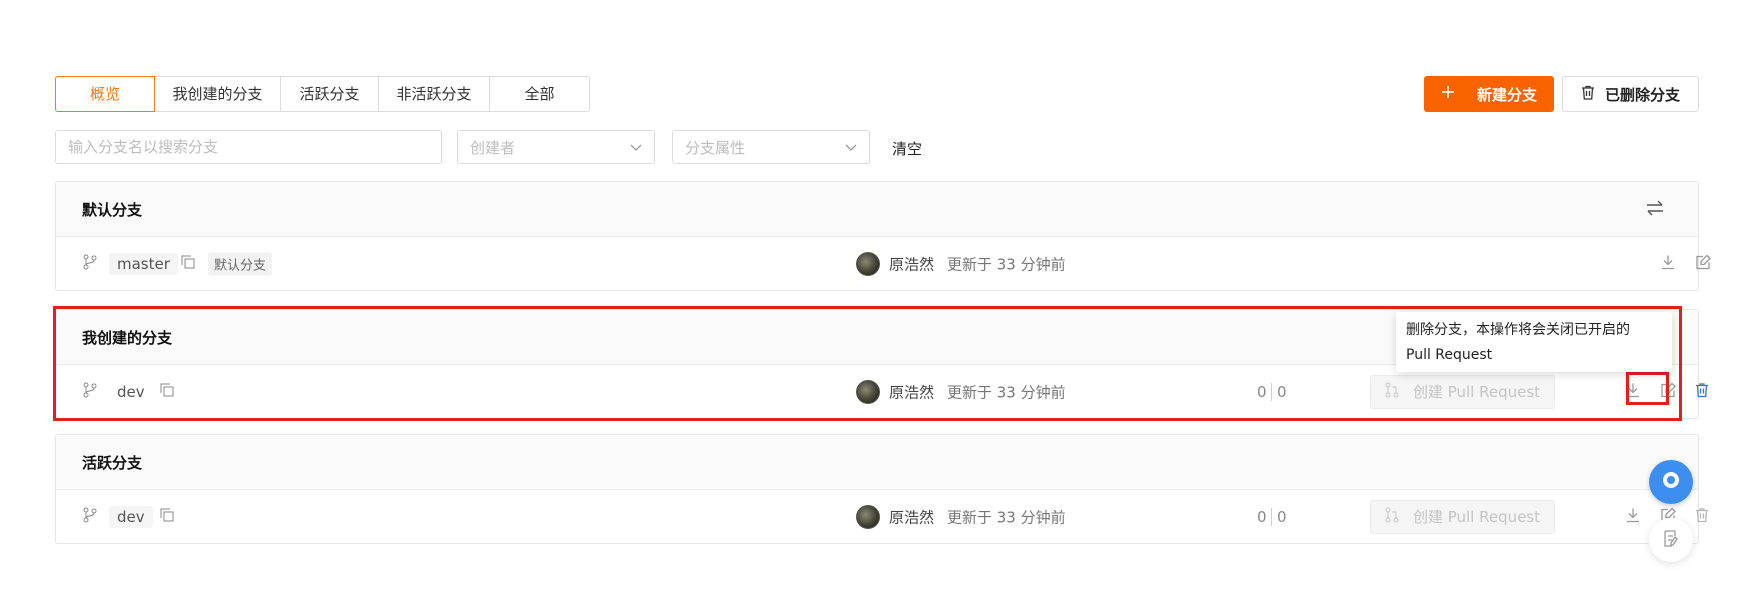  Describe the element at coordinates (127, 337) in the screenshot. I see `section-title: 我创建的分支` at that location.